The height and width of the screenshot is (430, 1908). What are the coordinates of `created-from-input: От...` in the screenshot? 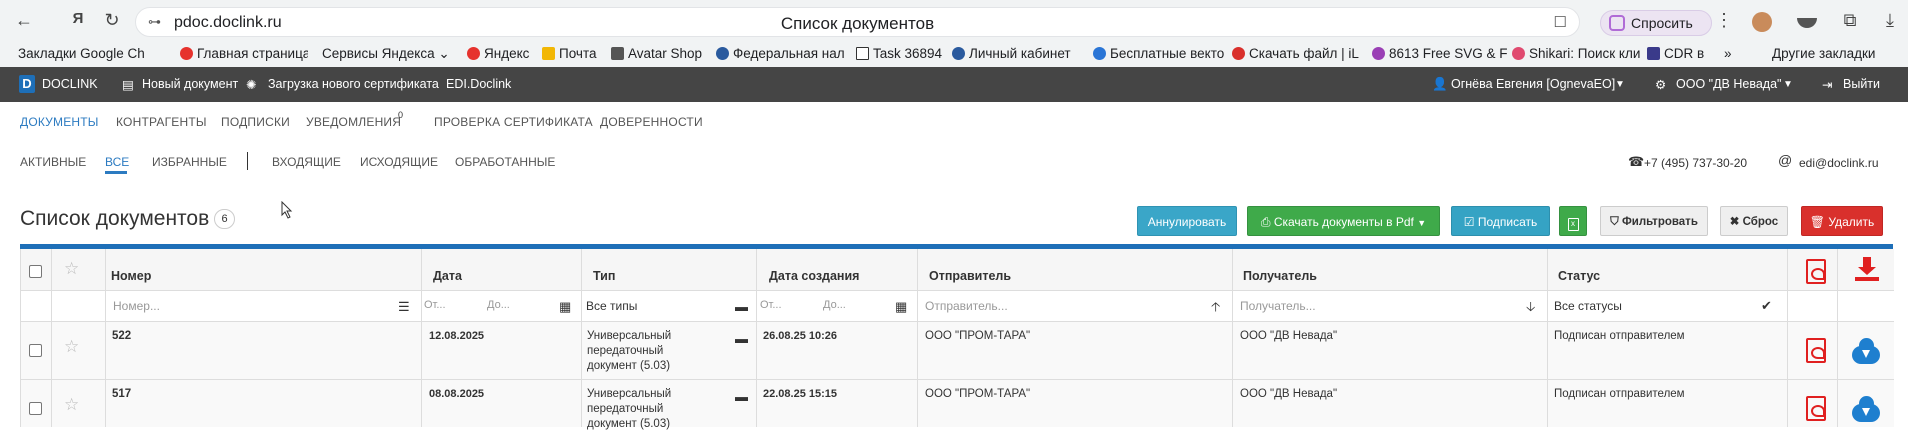 It's located at (771, 305).